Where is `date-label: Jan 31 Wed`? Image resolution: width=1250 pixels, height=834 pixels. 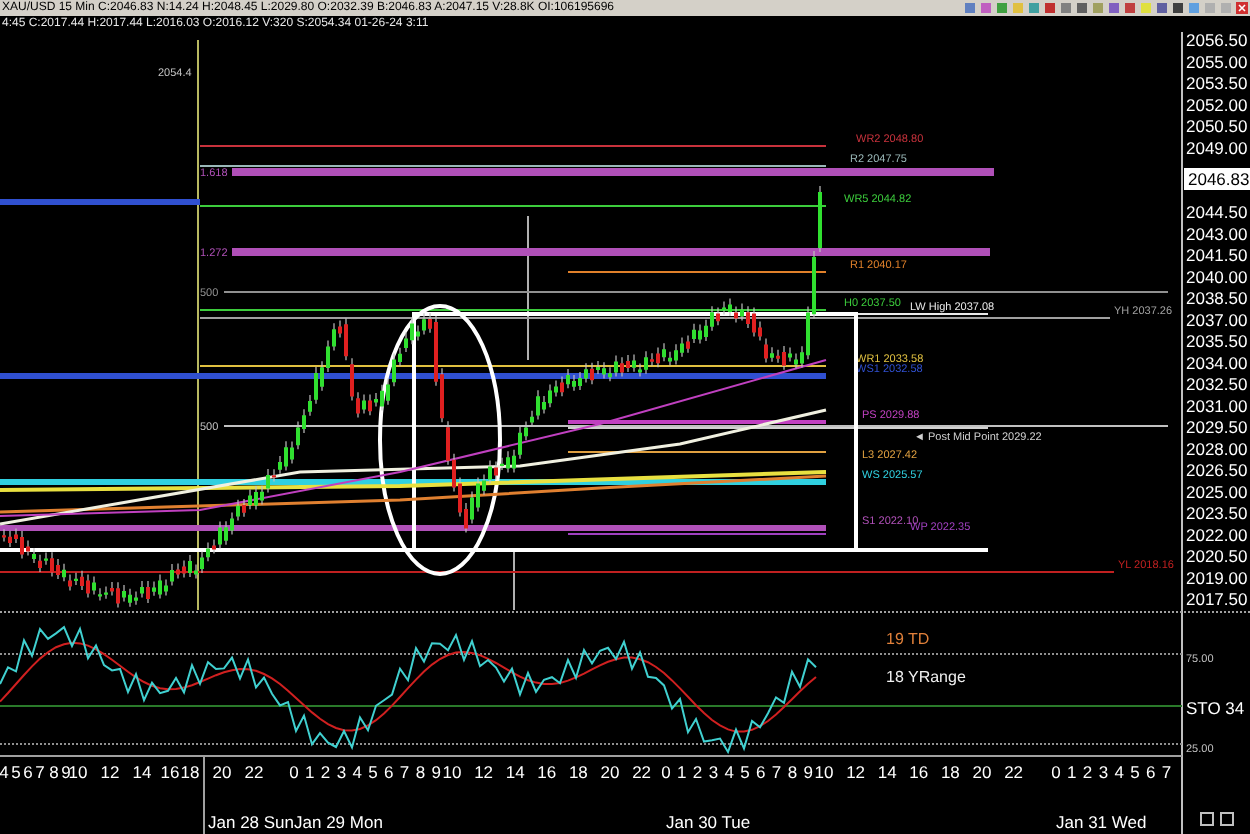 date-label: Jan 31 Wed is located at coordinates (1101, 822).